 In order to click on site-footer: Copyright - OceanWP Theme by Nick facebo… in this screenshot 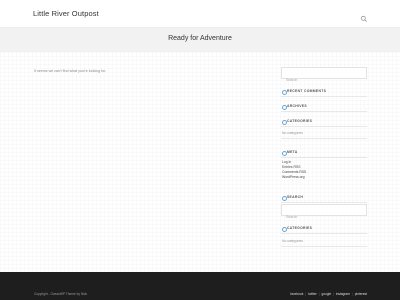, I will do `click(200, 286)`.